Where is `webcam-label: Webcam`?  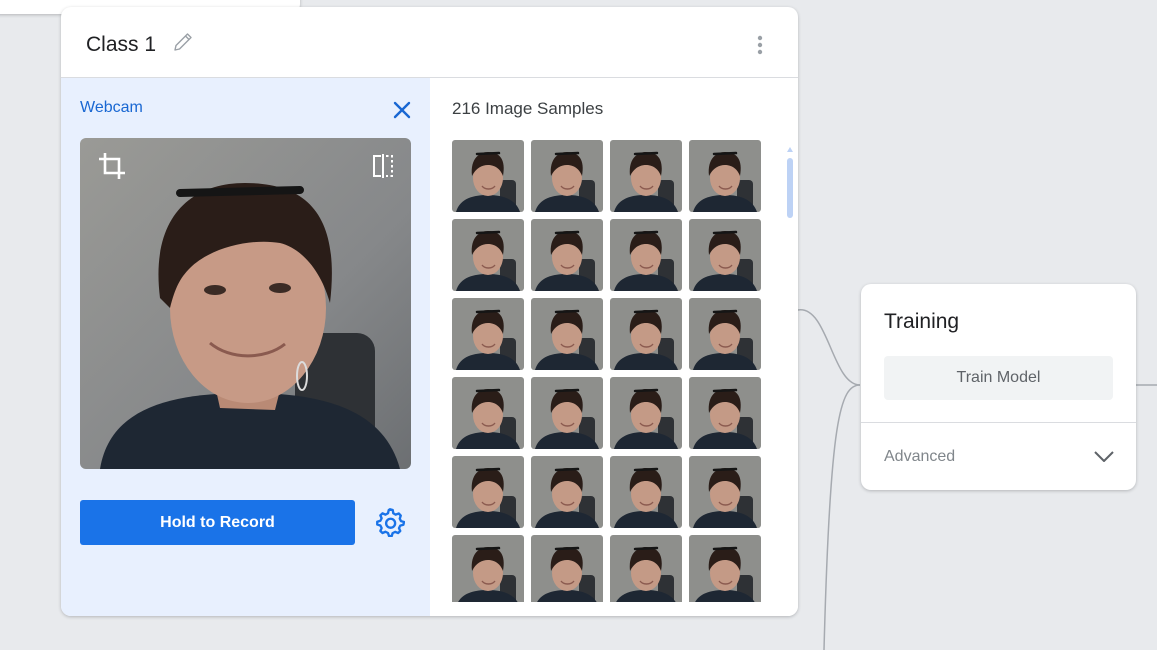 webcam-label: Webcam is located at coordinates (111, 107).